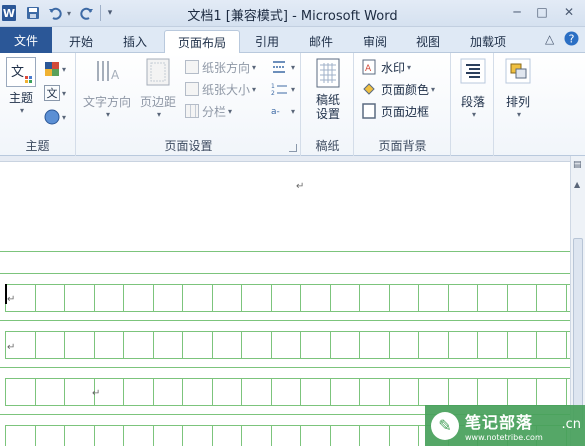 The height and width of the screenshot is (446, 585). I want to click on title-bar: W ▾ ▾ 文档1 [兼容模式] - Microsoft Word ─ □ ✕, so click(292, 13).